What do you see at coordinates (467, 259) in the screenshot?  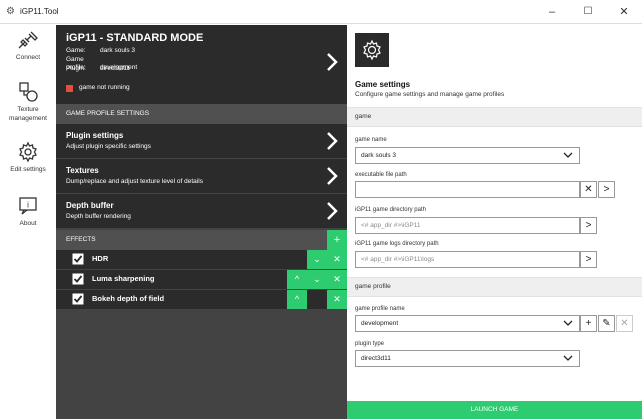 I see `logs-dir-input: <# app_dir #>\iGP11\logs` at bounding box center [467, 259].